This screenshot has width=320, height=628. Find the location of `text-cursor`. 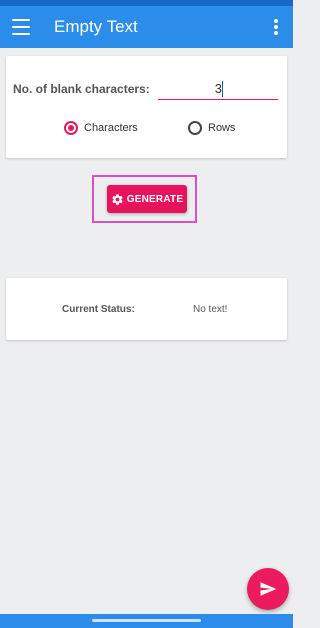

text-cursor is located at coordinates (222, 89).